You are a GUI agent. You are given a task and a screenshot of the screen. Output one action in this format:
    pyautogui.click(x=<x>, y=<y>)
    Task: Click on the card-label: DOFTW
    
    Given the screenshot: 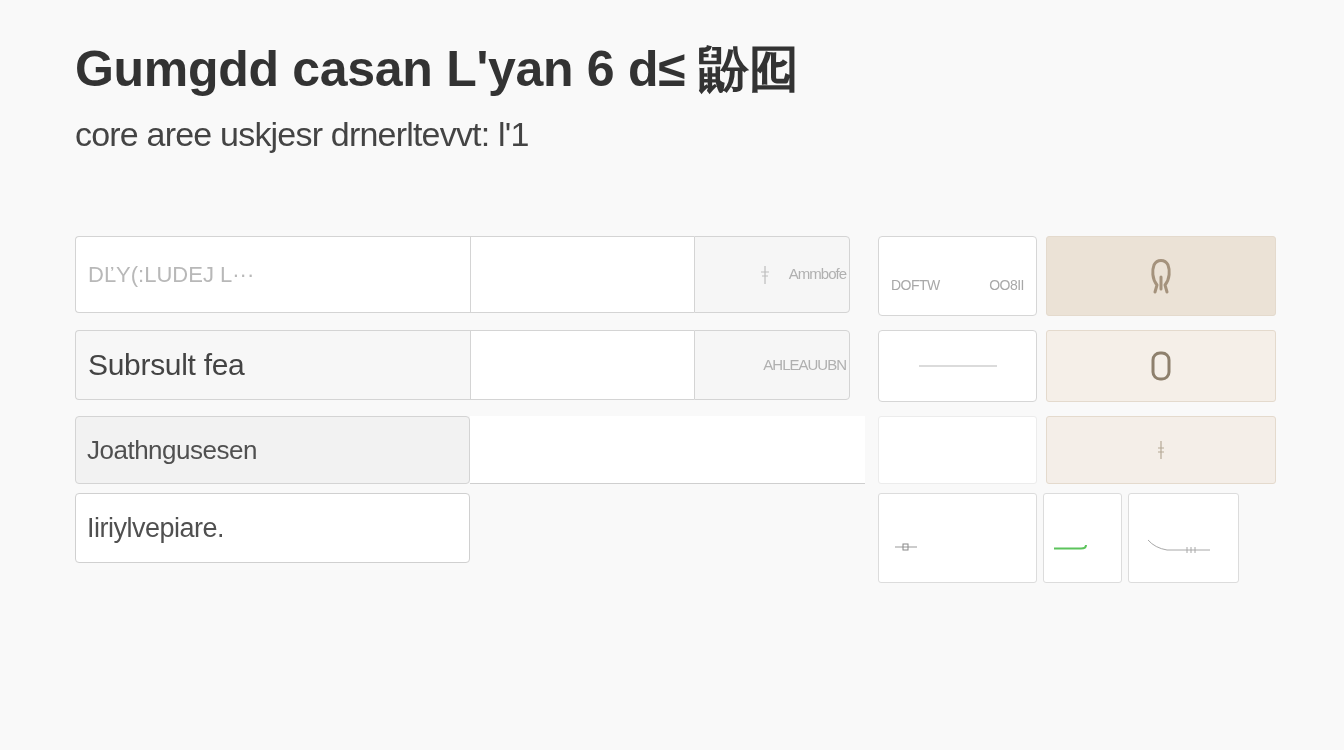 What is the action you would take?
    pyautogui.click(x=915, y=285)
    